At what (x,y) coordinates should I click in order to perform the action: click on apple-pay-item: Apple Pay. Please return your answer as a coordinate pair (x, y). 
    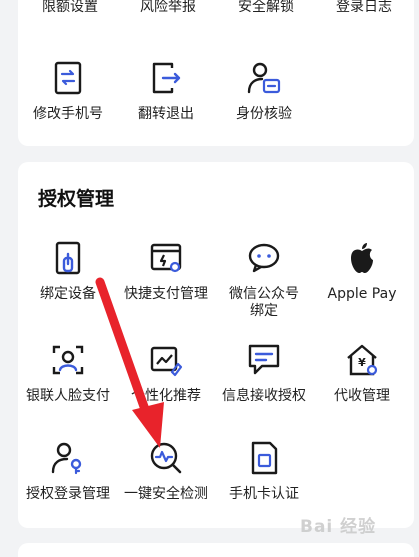
    Looking at the image, I should click on (362, 271).